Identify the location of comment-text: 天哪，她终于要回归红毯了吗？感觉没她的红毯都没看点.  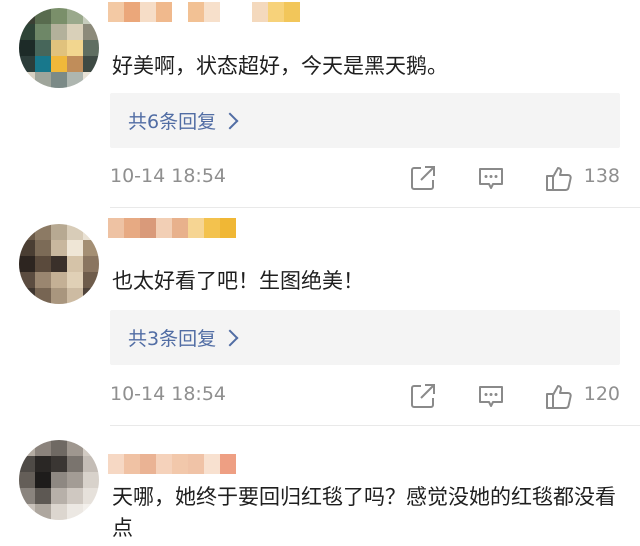
(364, 512).